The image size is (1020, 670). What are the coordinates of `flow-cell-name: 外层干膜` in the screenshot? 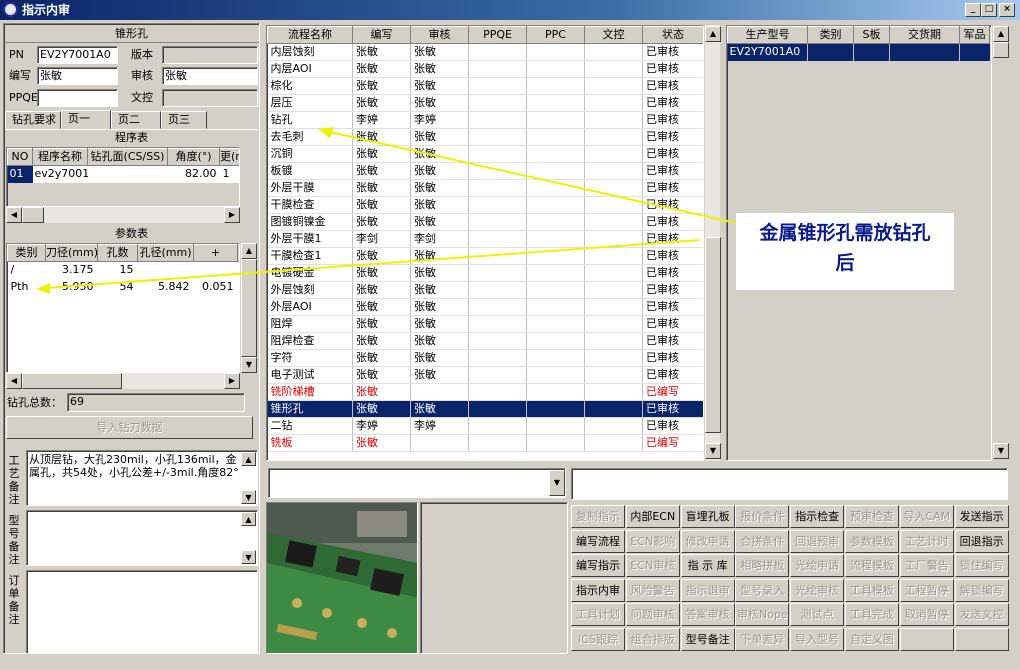 It's located at (310, 188).